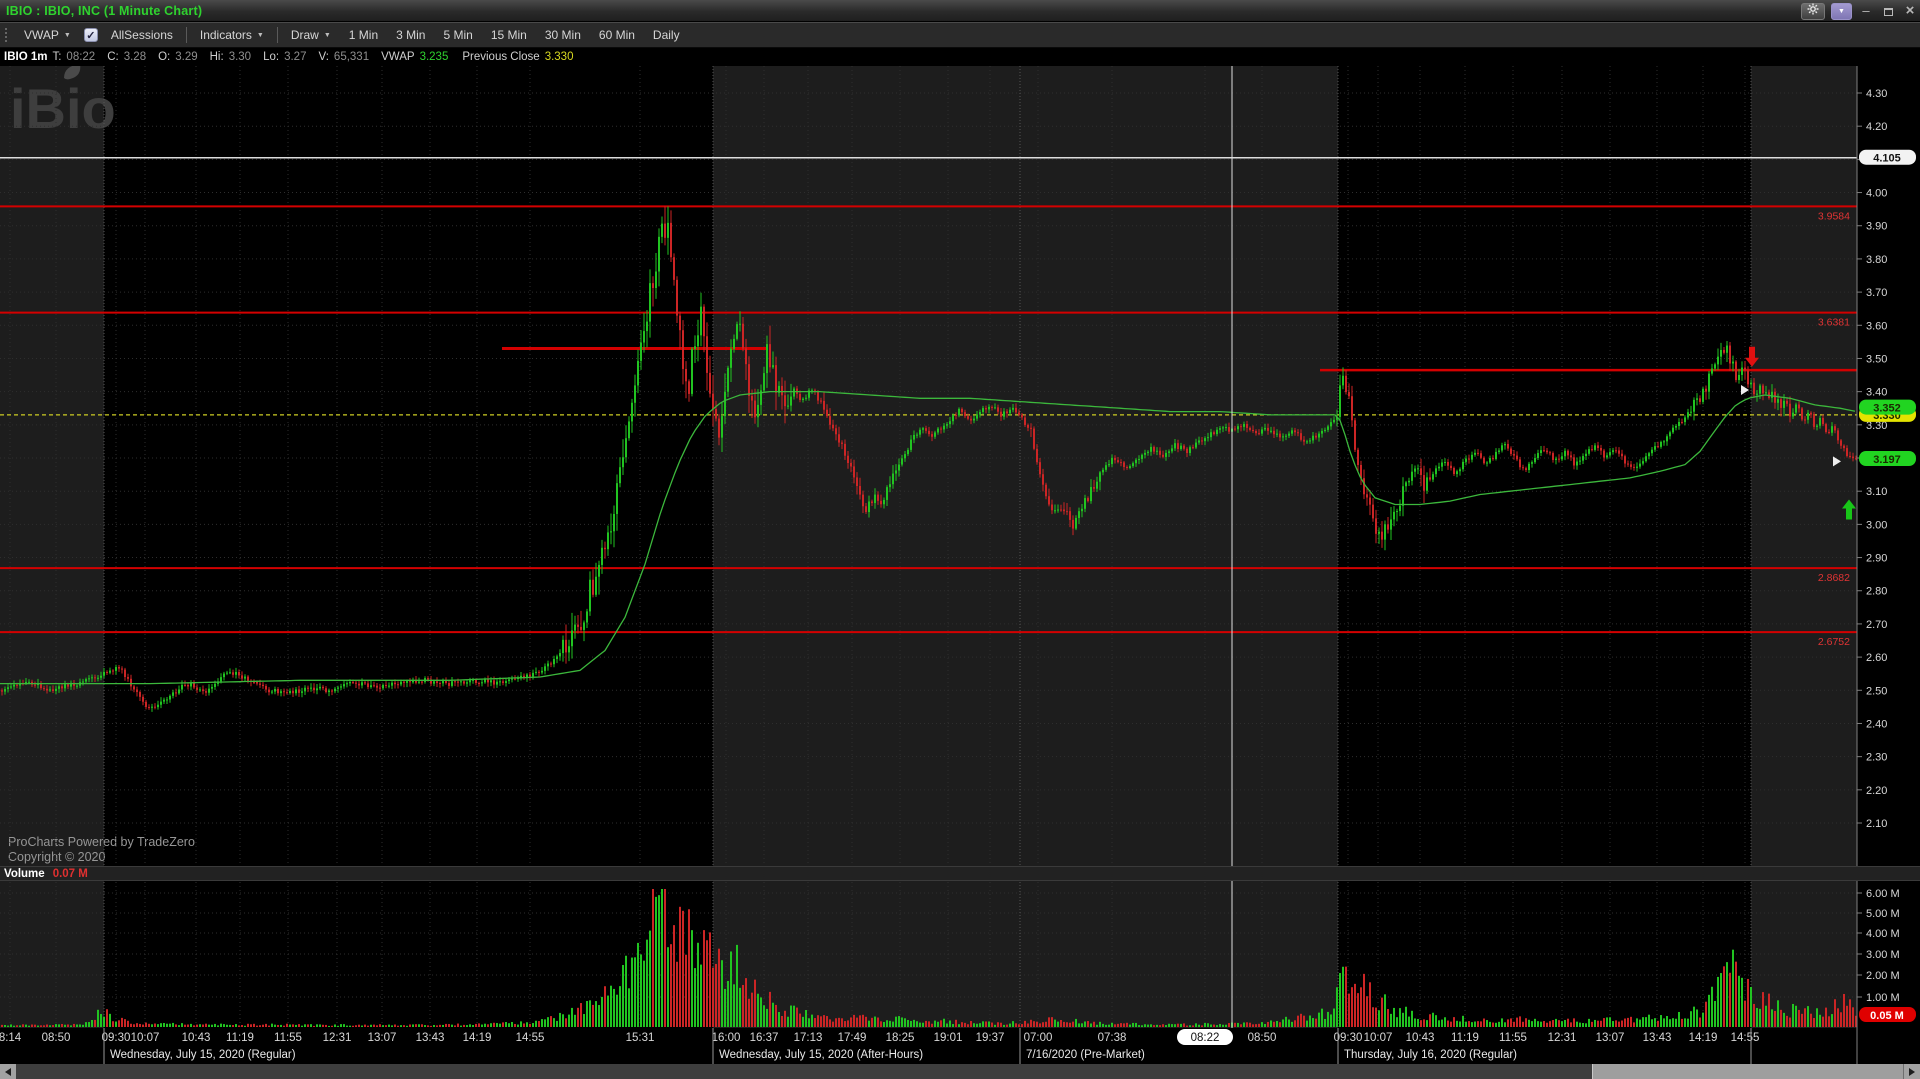 The image size is (1920, 1079). I want to click on svg-text: 2.40, so click(1876, 724).